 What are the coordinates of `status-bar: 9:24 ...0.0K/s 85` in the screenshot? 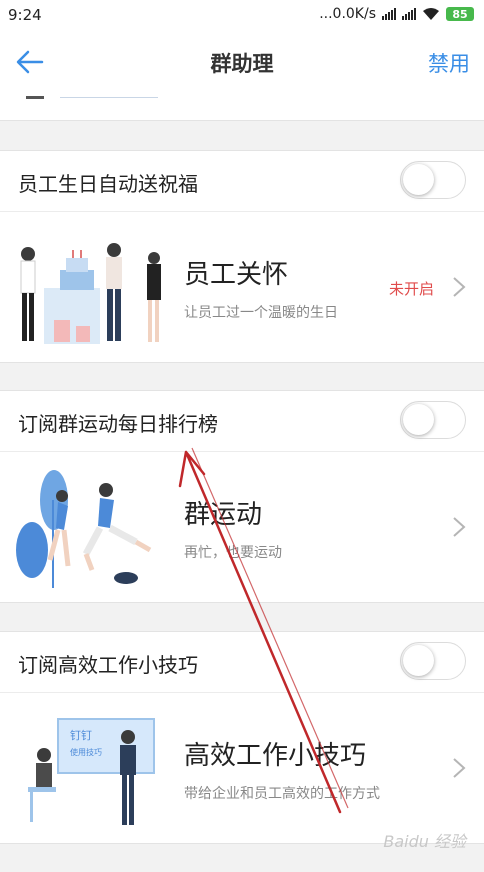 It's located at (242, 15).